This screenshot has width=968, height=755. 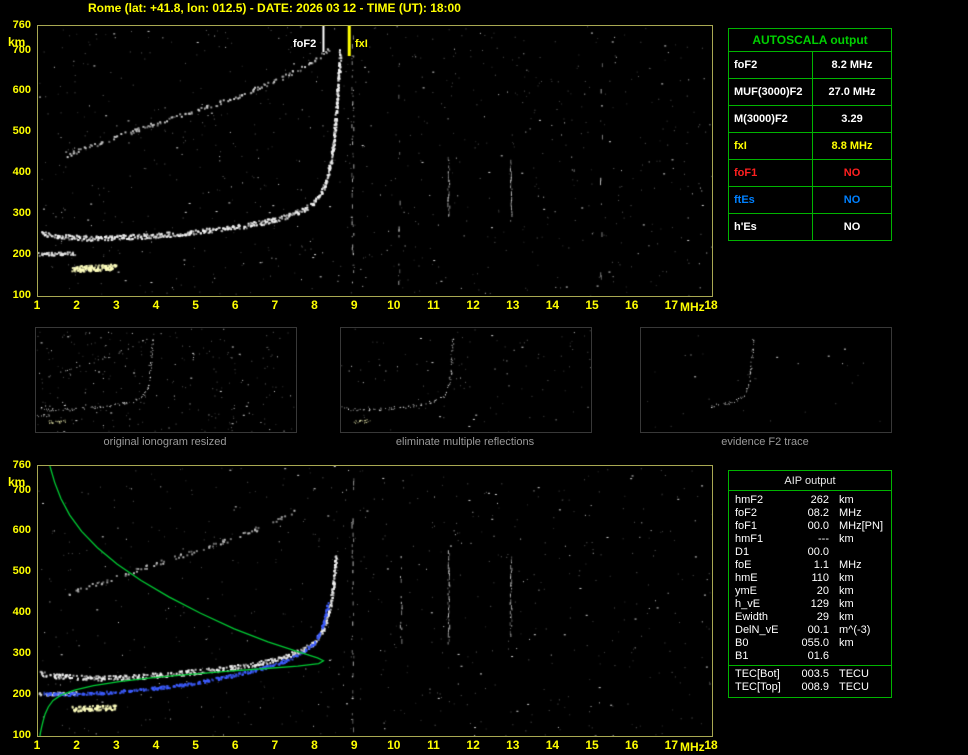 I want to click on autoscala-param-label: foF2, so click(x=771, y=65).